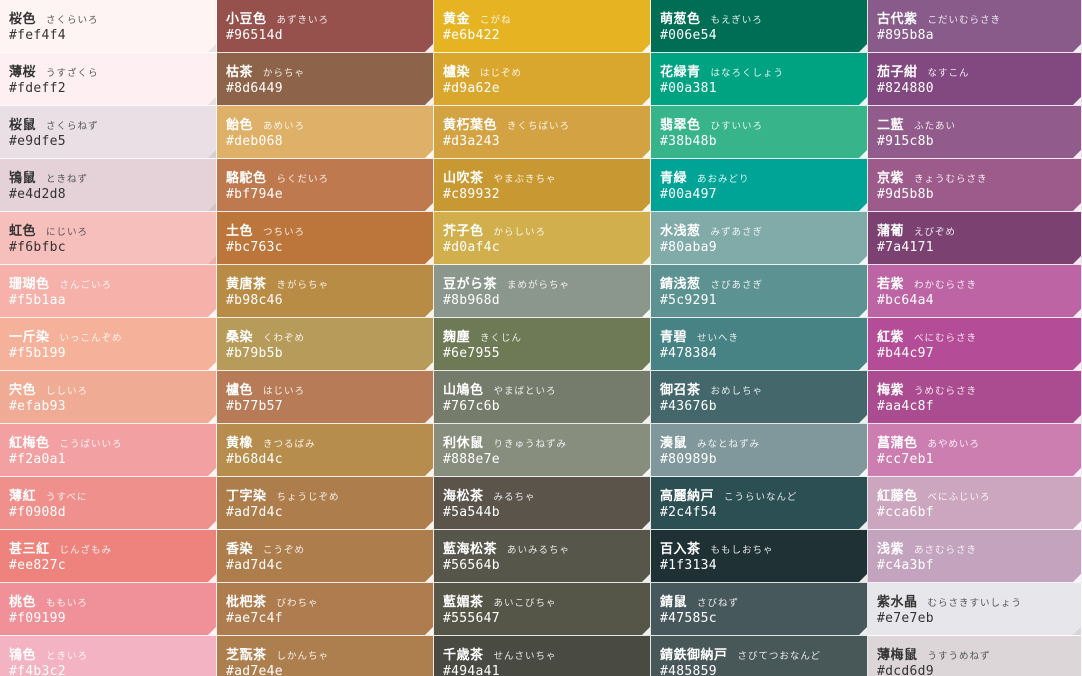  I want to click on color-swatch: 黄橡 きつるばみ #b68d4c, so click(325, 450).